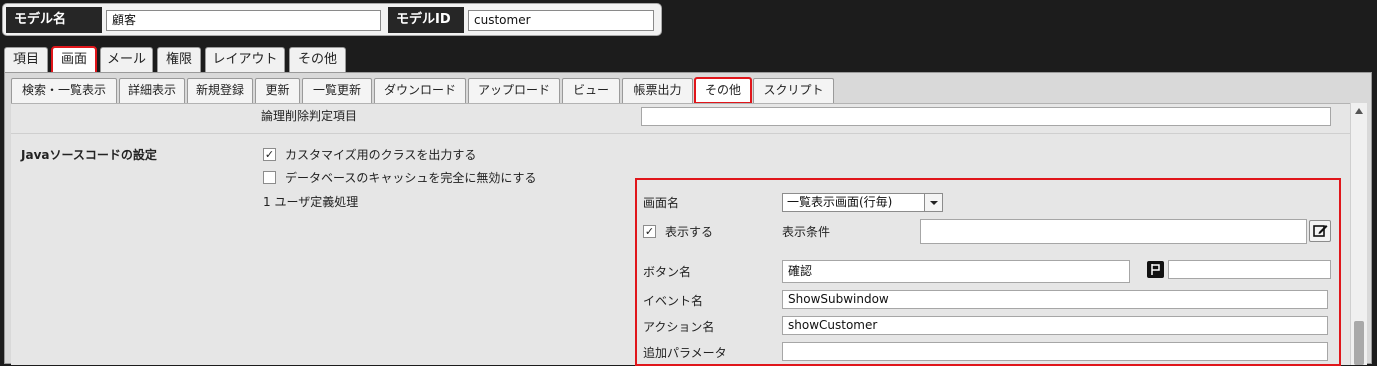 The height and width of the screenshot is (366, 1377). Describe the element at coordinates (152, 90) in the screenshot. I see `subtab-detail: 詳細表示` at that location.